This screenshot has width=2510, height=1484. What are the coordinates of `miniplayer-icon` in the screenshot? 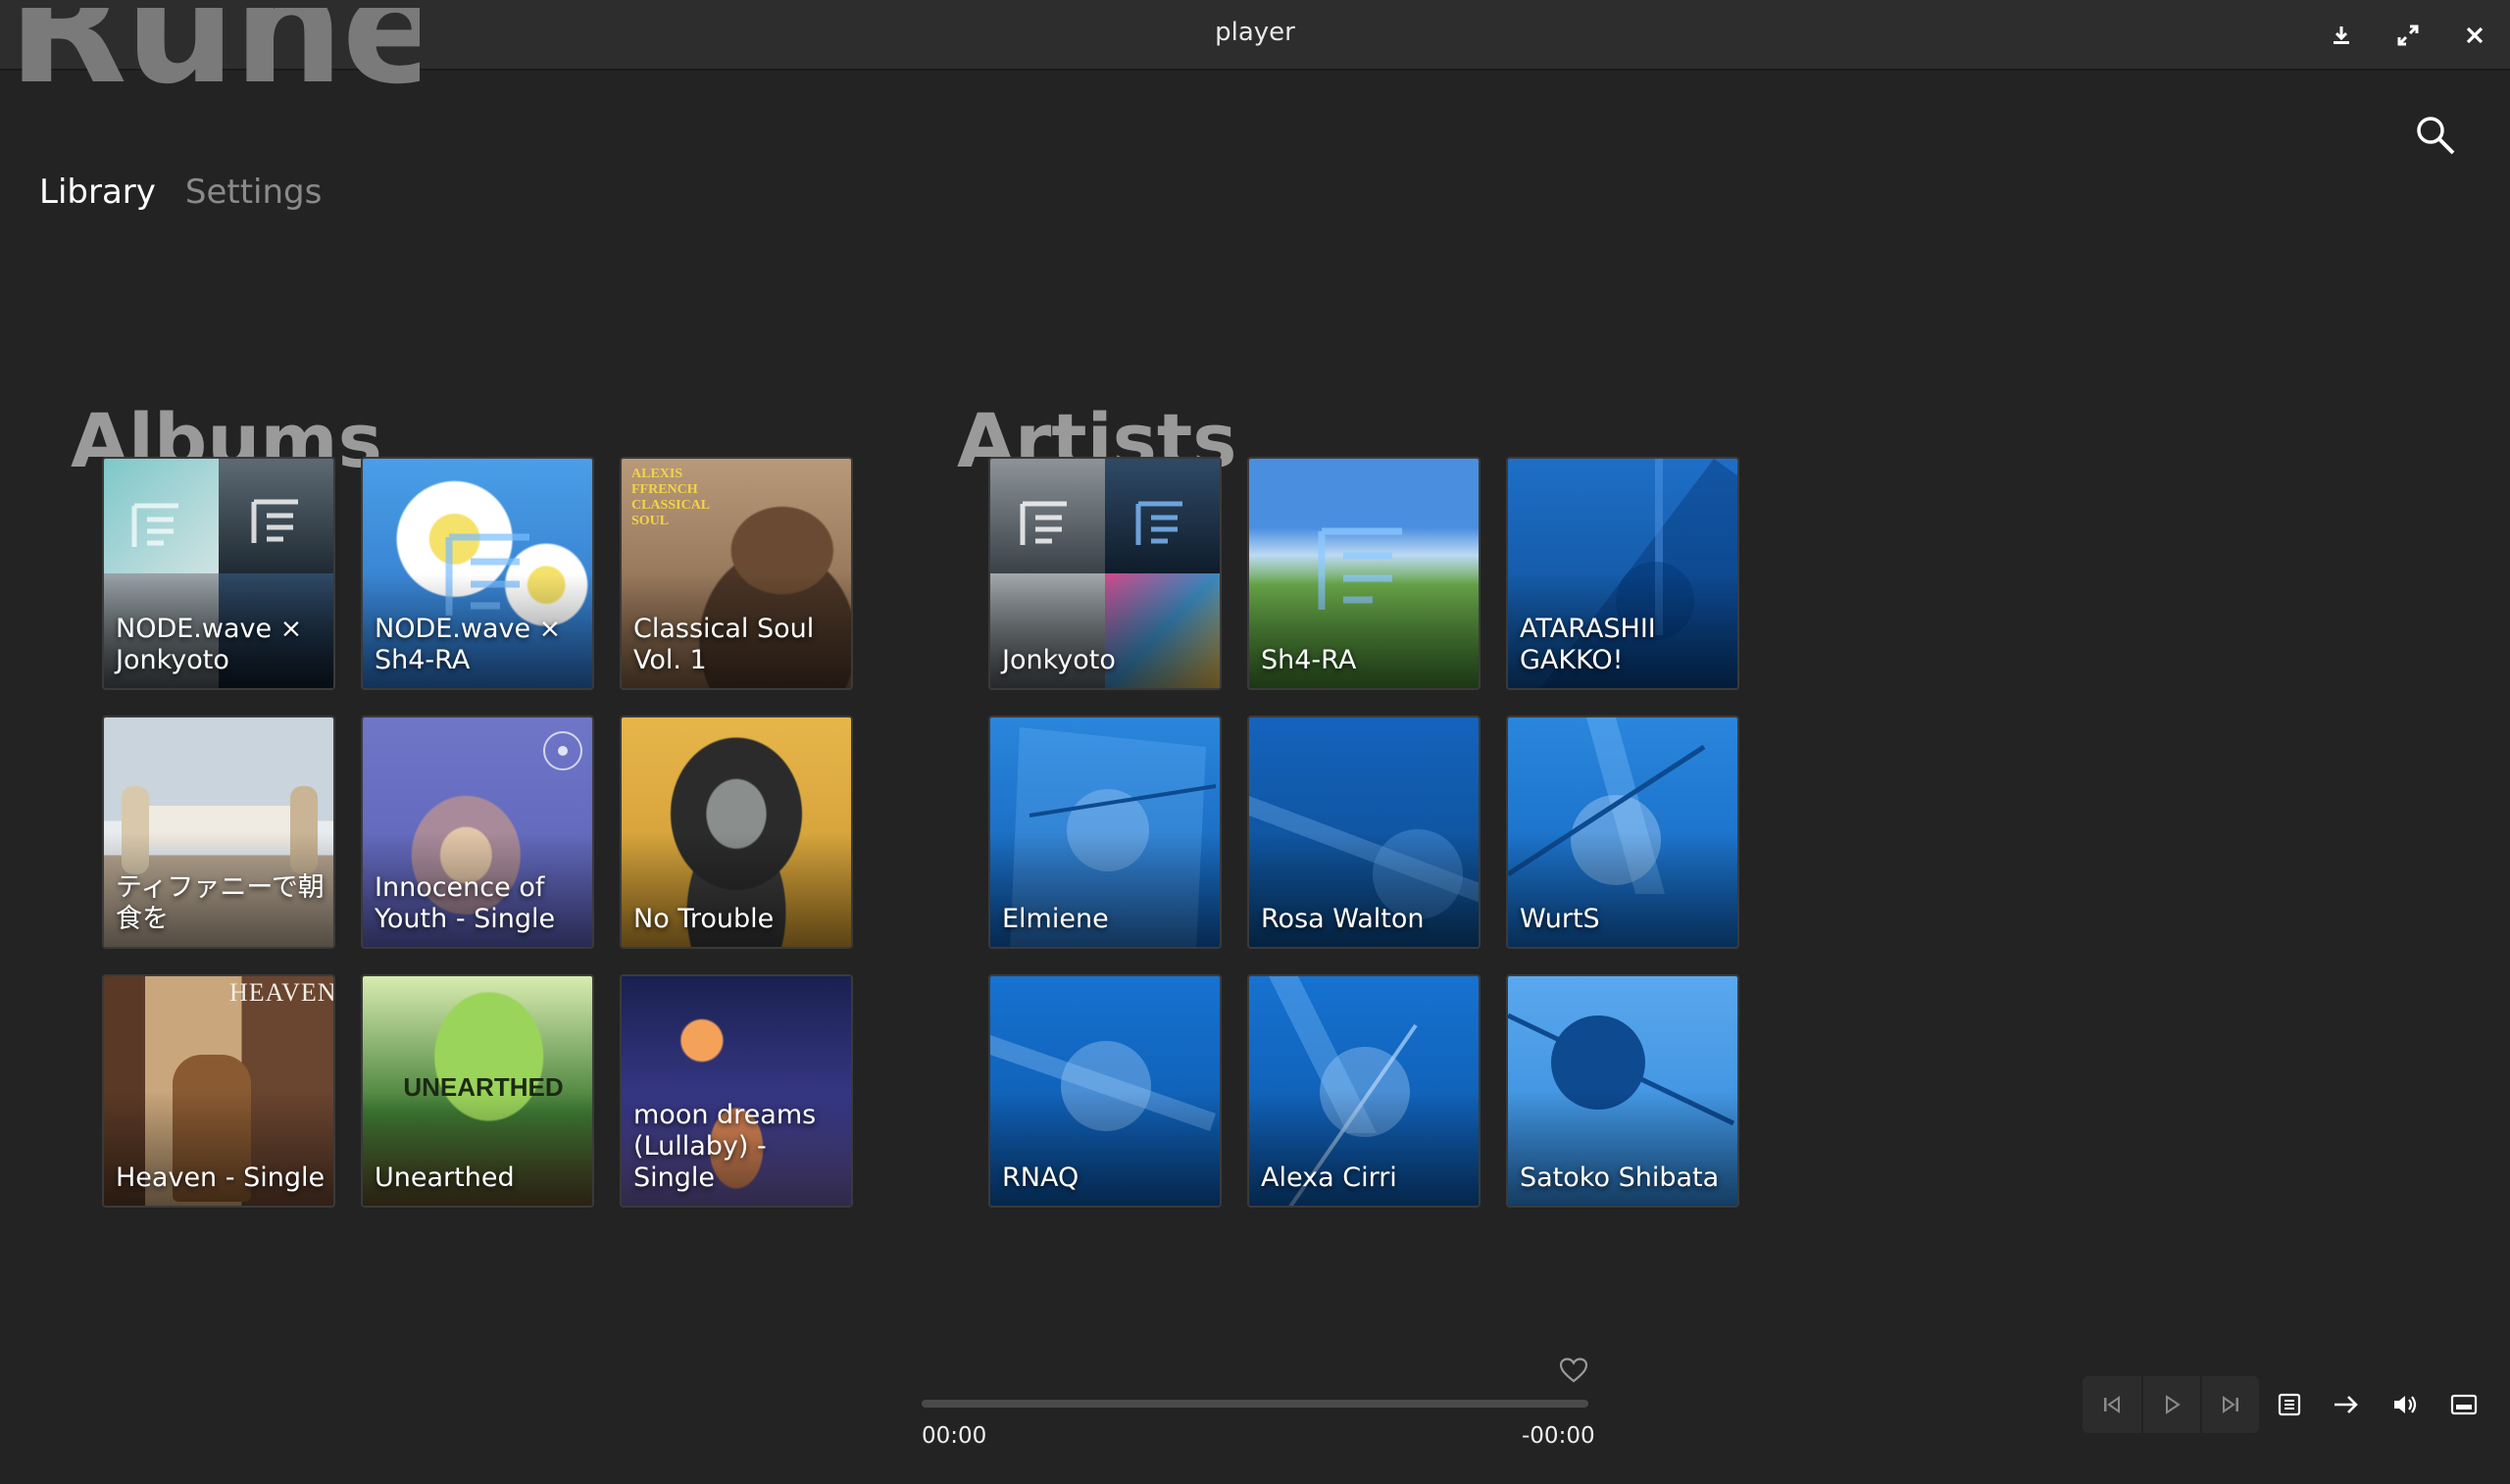 It's located at (2463, 1405).